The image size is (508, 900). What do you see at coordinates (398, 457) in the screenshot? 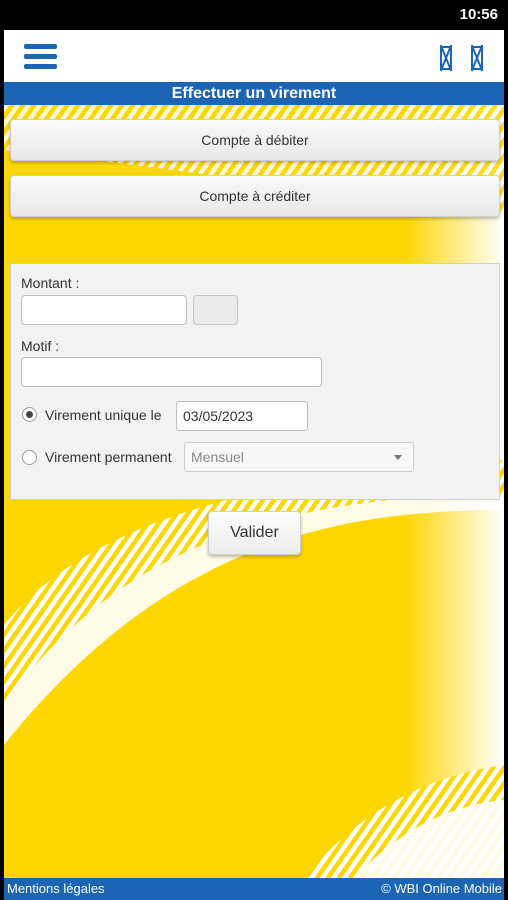
I see `chevron-down-icon` at bounding box center [398, 457].